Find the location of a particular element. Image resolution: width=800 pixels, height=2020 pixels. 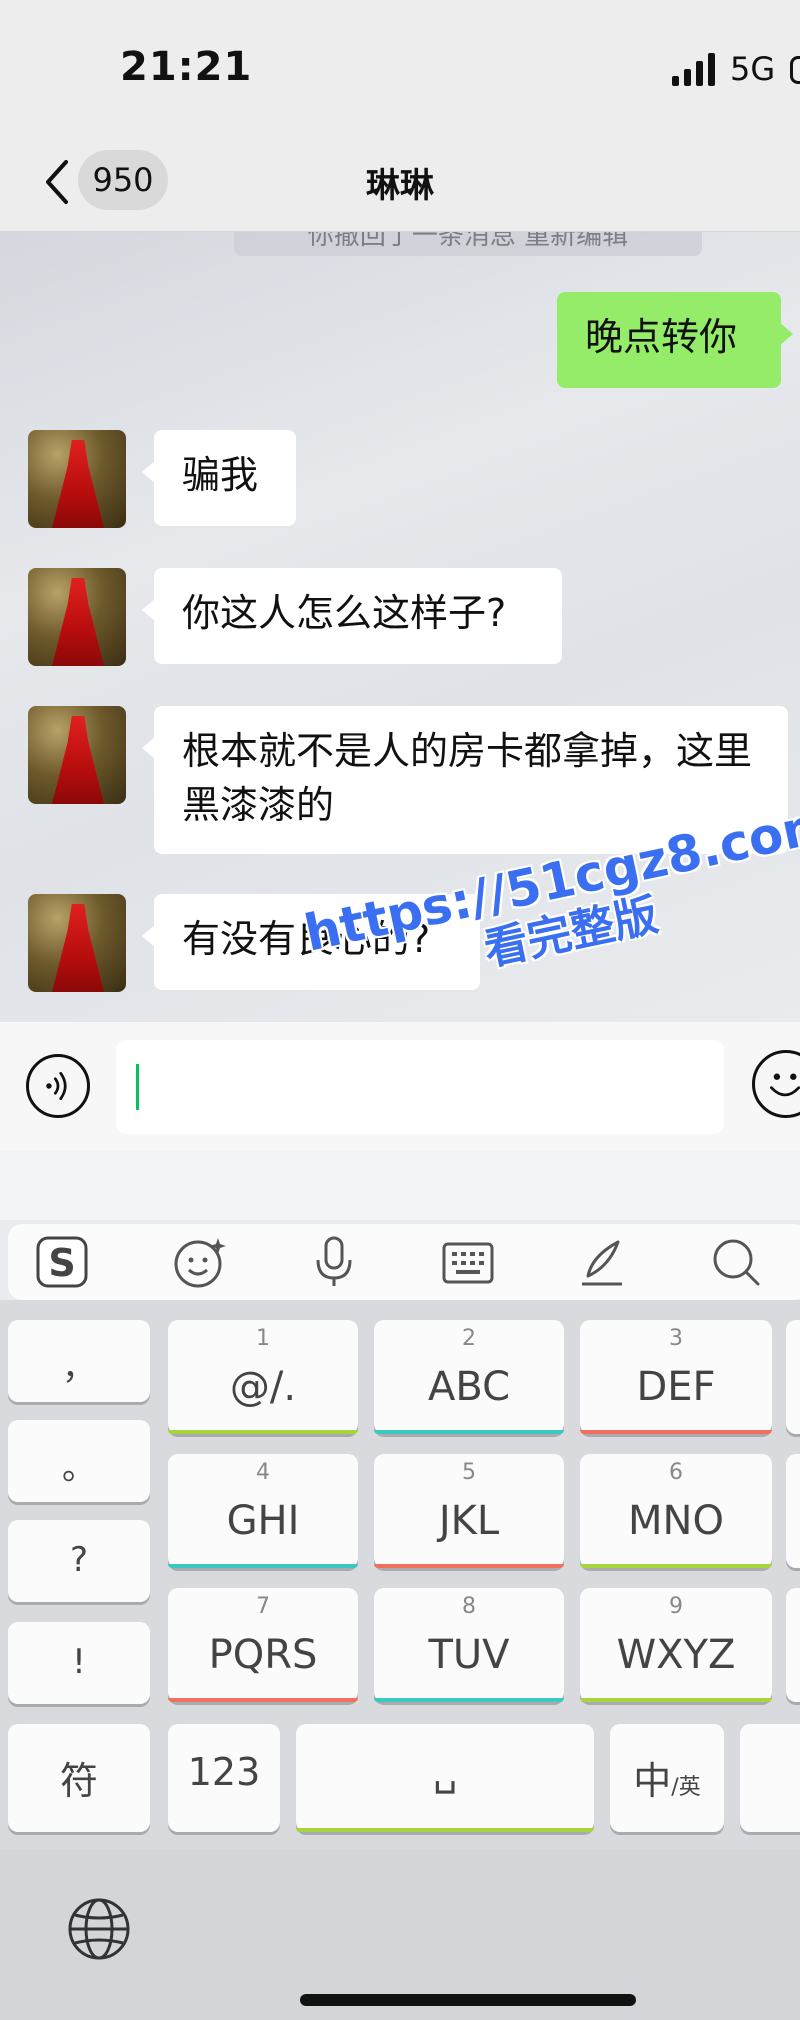

delete-key is located at coordinates (793, 1377).